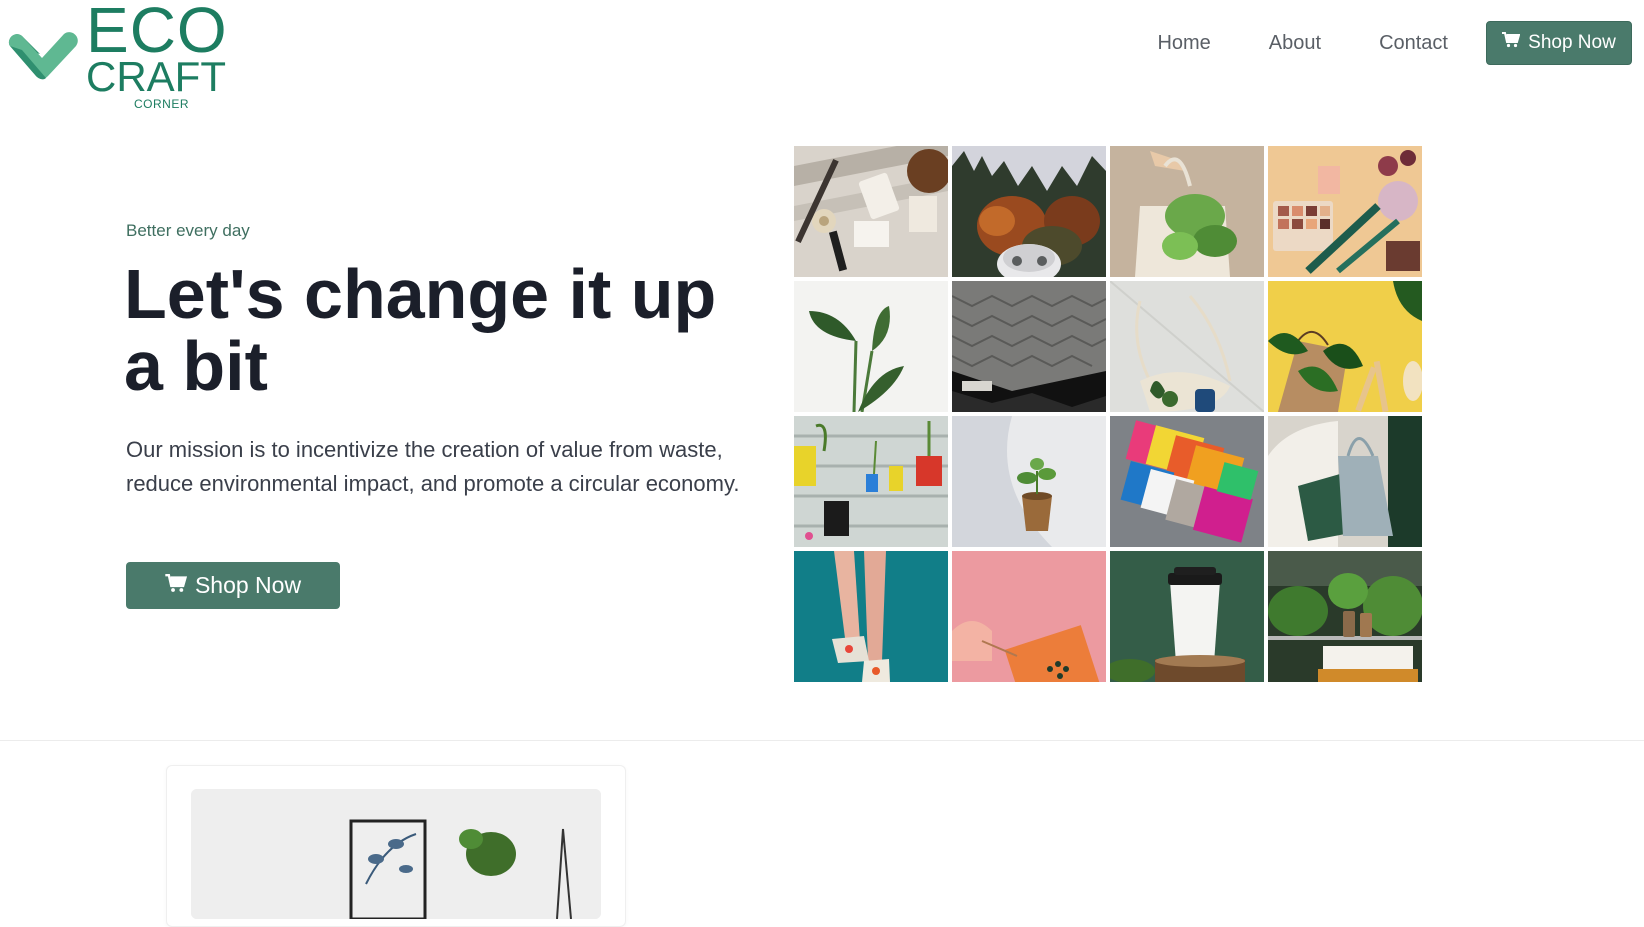 The width and height of the screenshot is (1644, 927). Describe the element at coordinates (822, 740) in the screenshot. I see `section-divider` at that location.